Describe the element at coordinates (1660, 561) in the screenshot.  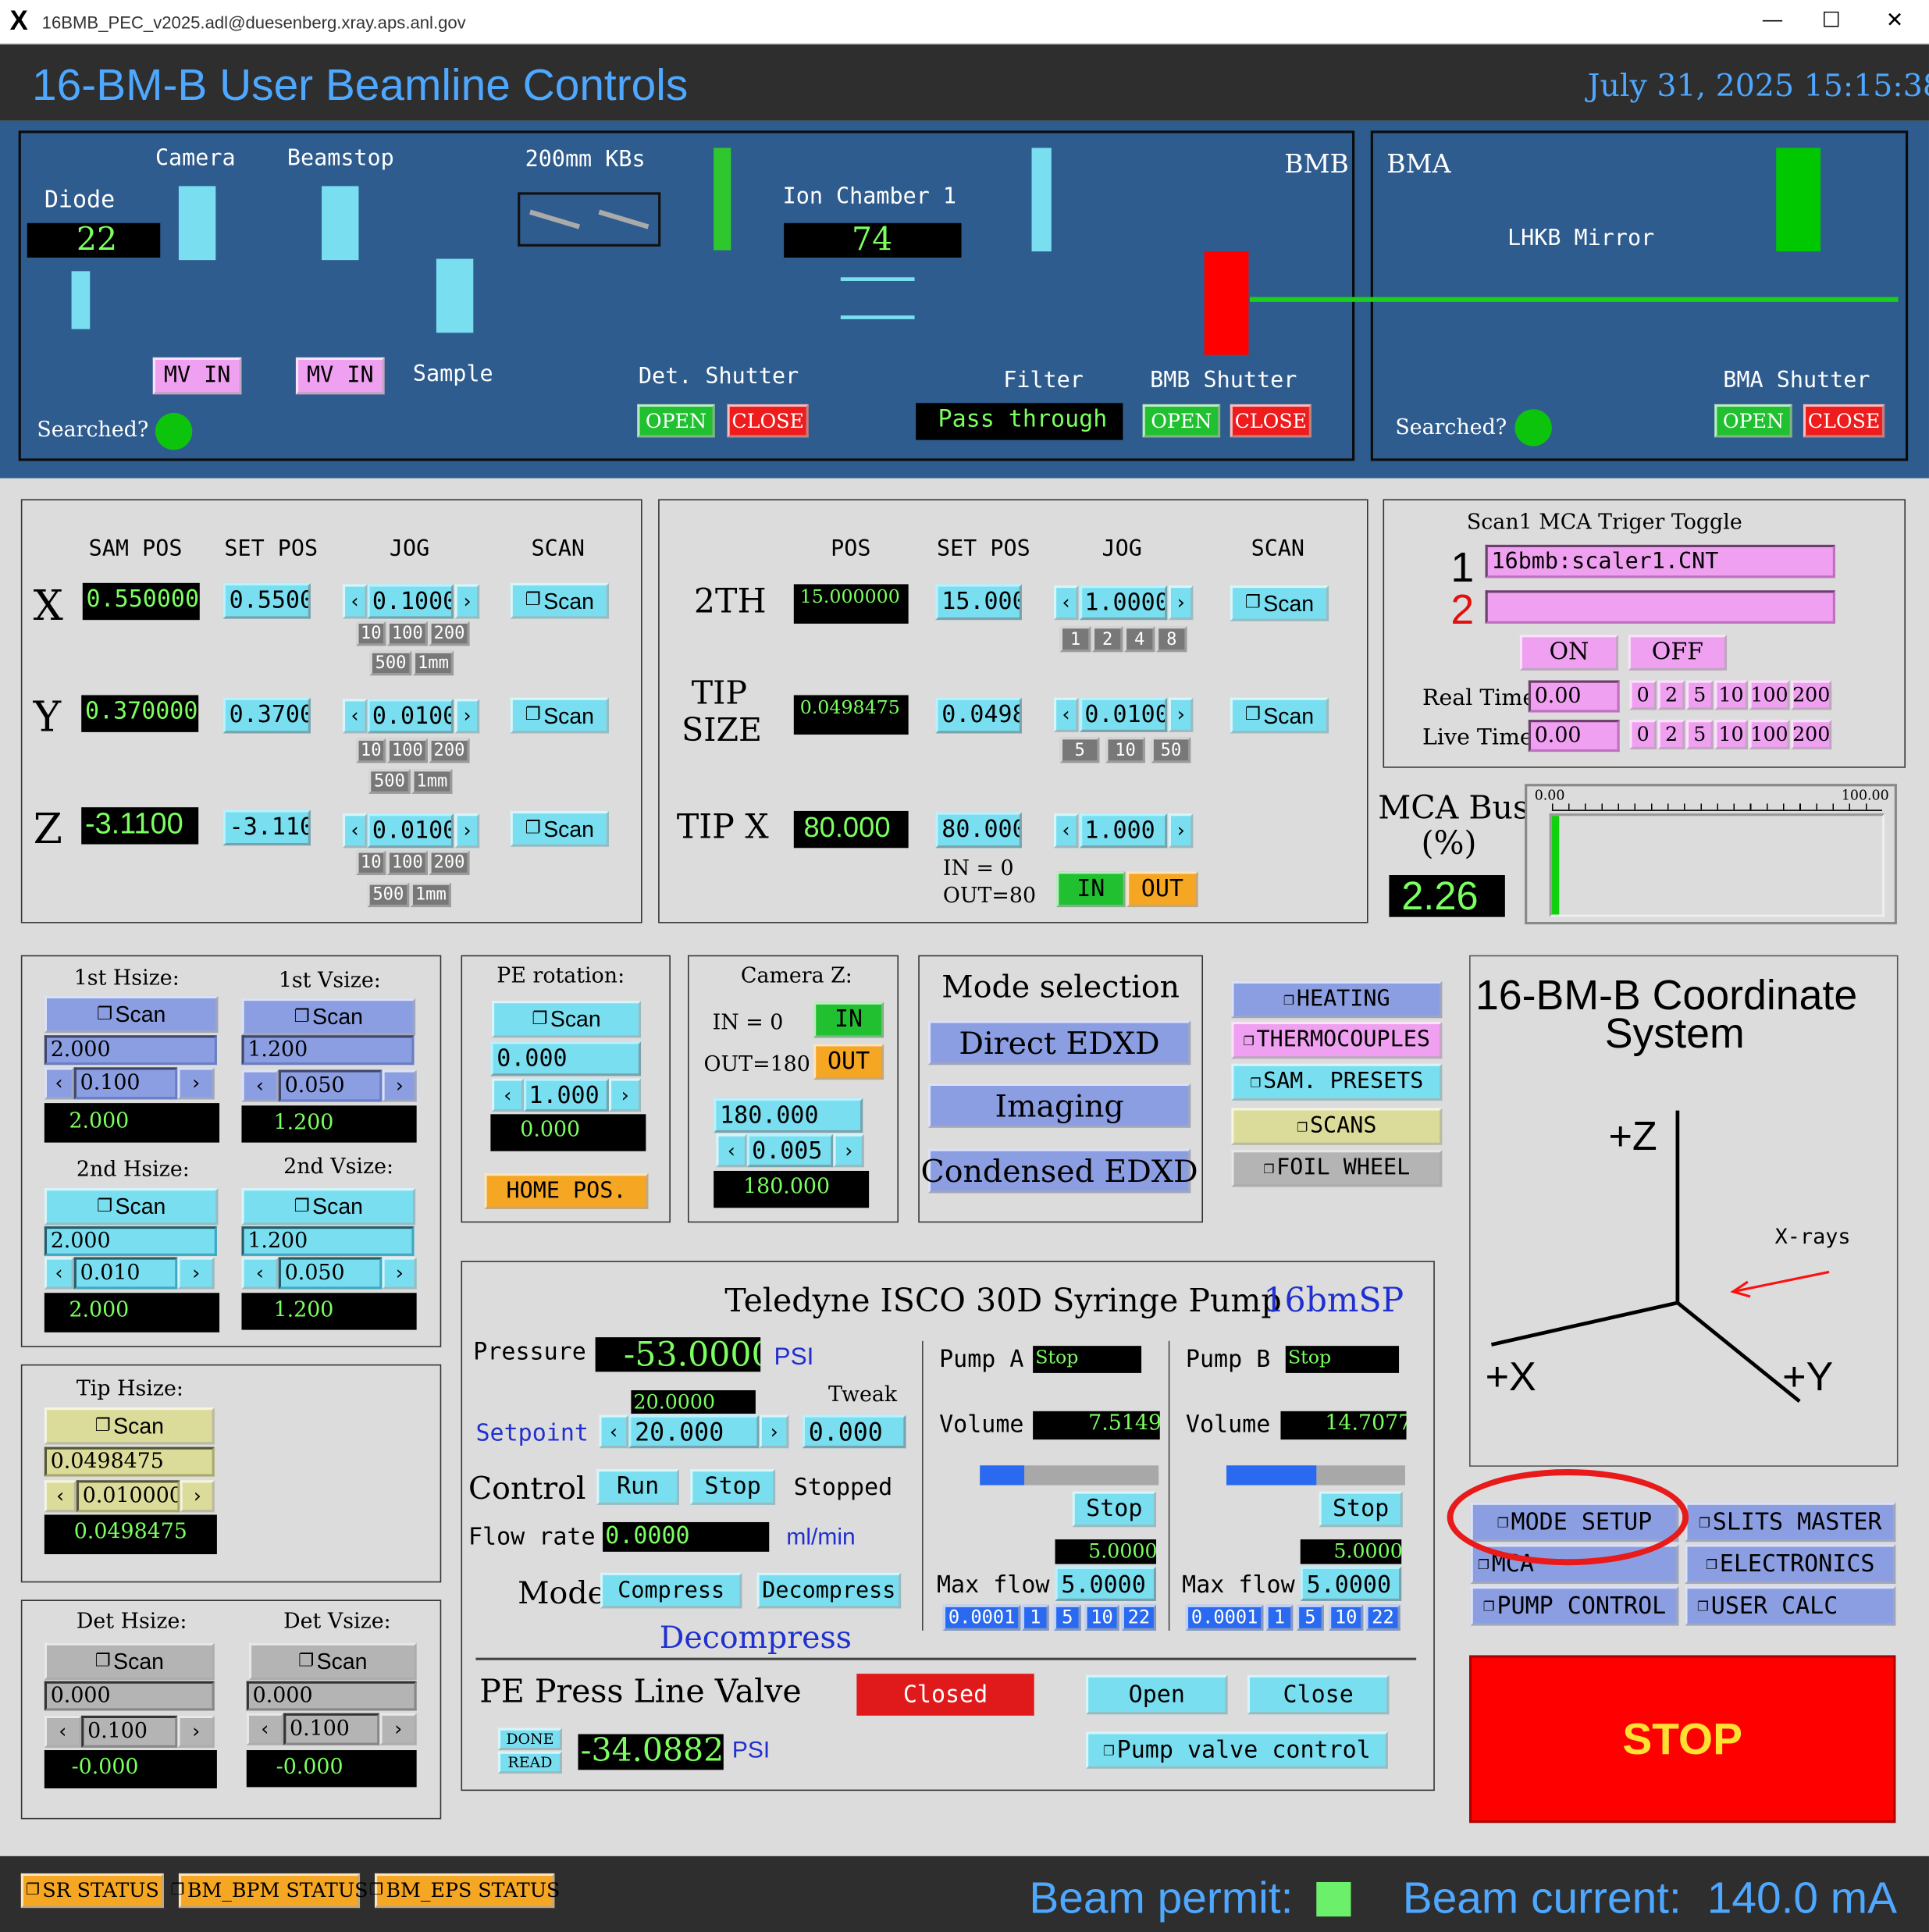
I see `mca-trigger-1-pv-input: 16bmb:scaler1.CNT` at that location.